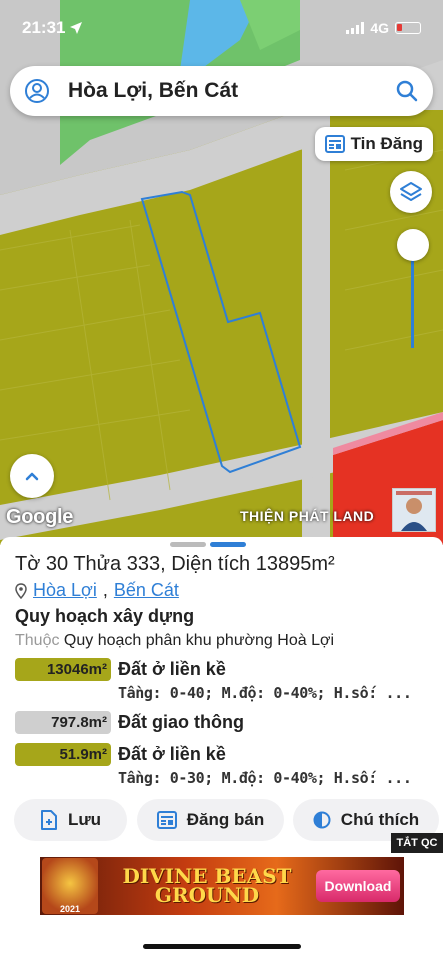  I want to click on battery-icon, so click(408, 28).